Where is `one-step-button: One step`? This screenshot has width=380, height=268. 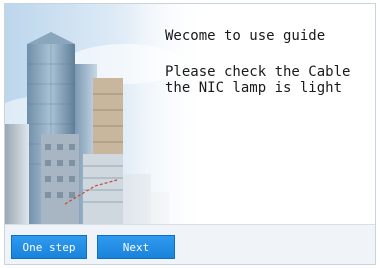 one-step-button: One step is located at coordinates (49, 247).